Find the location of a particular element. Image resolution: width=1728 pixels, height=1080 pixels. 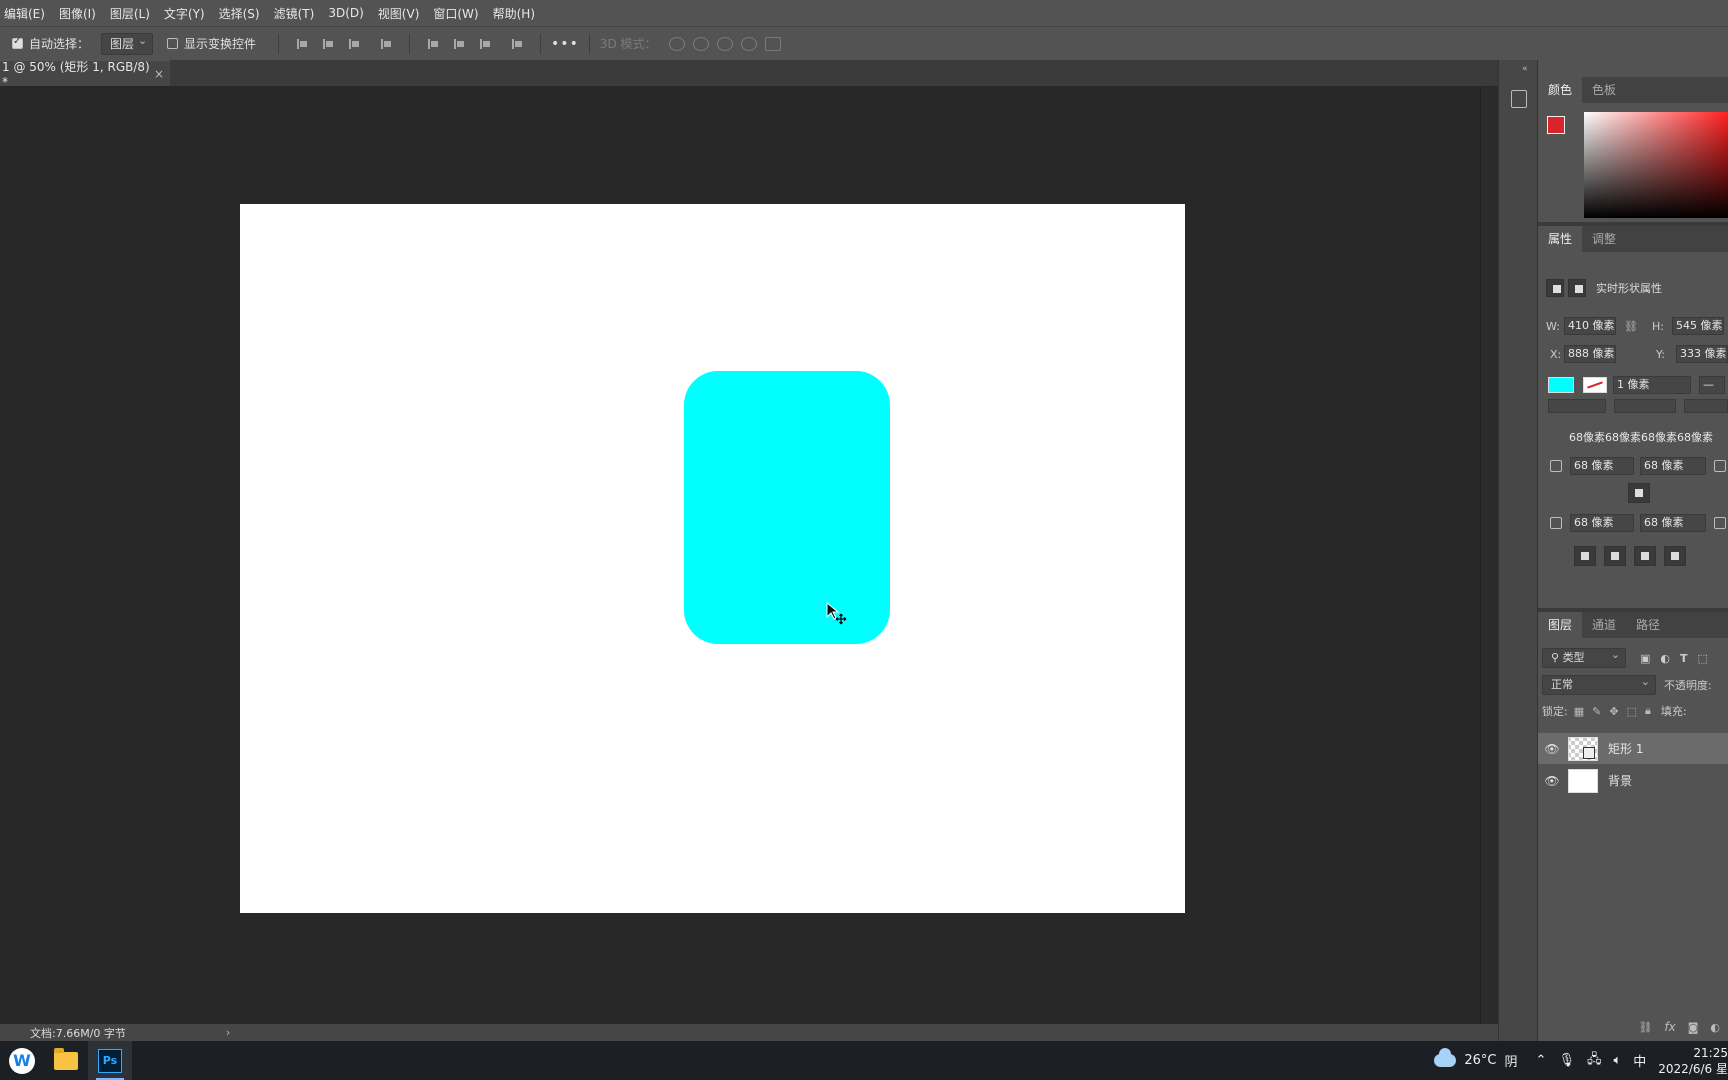

corner-bl-icon is located at coordinates (1556, 523).